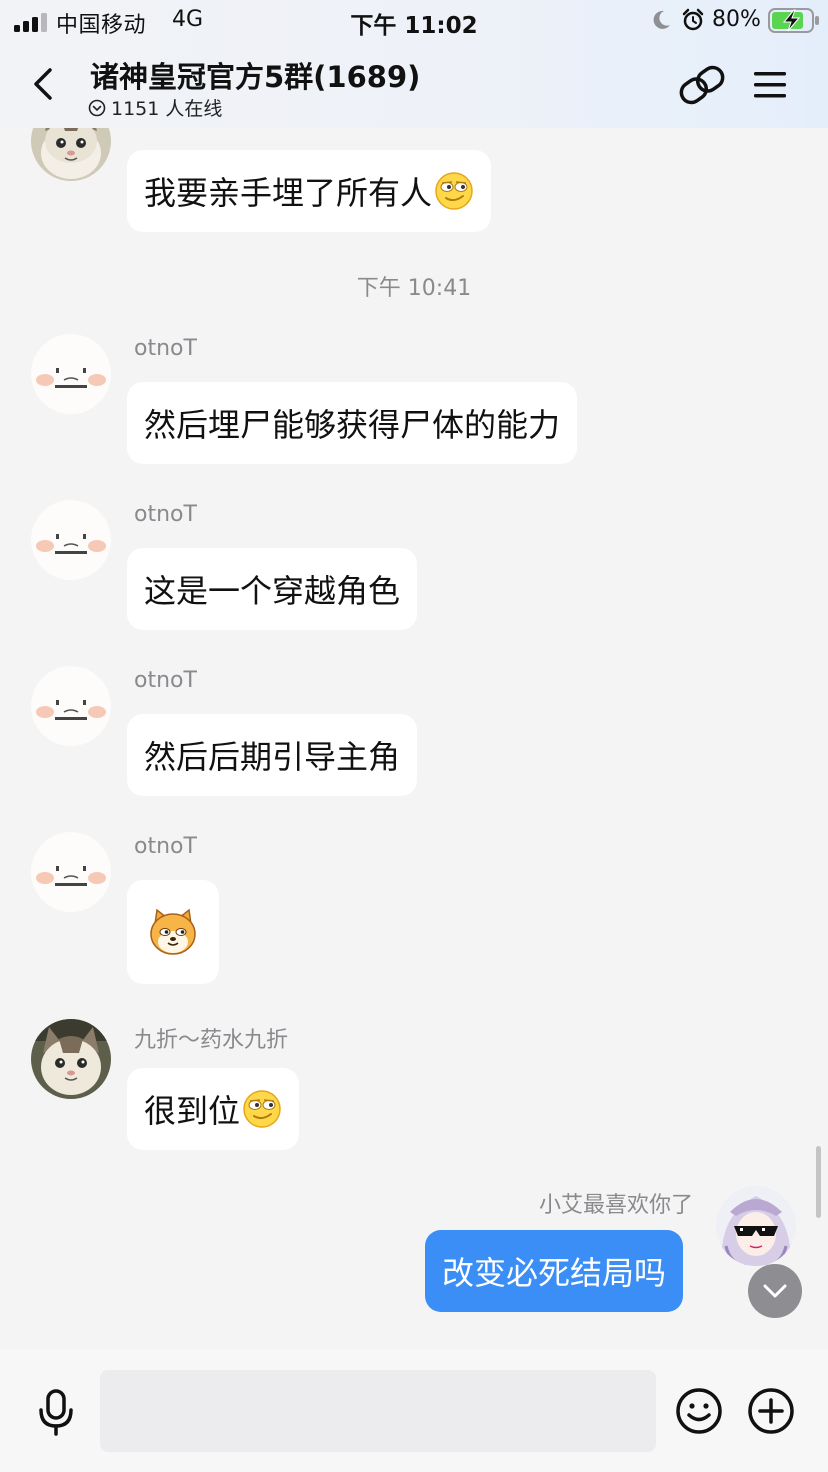 The height and width of the screenshot is (1472, 828). I want to click on message-bubble: 我要亲手埋了所有人, so click(309, 191).